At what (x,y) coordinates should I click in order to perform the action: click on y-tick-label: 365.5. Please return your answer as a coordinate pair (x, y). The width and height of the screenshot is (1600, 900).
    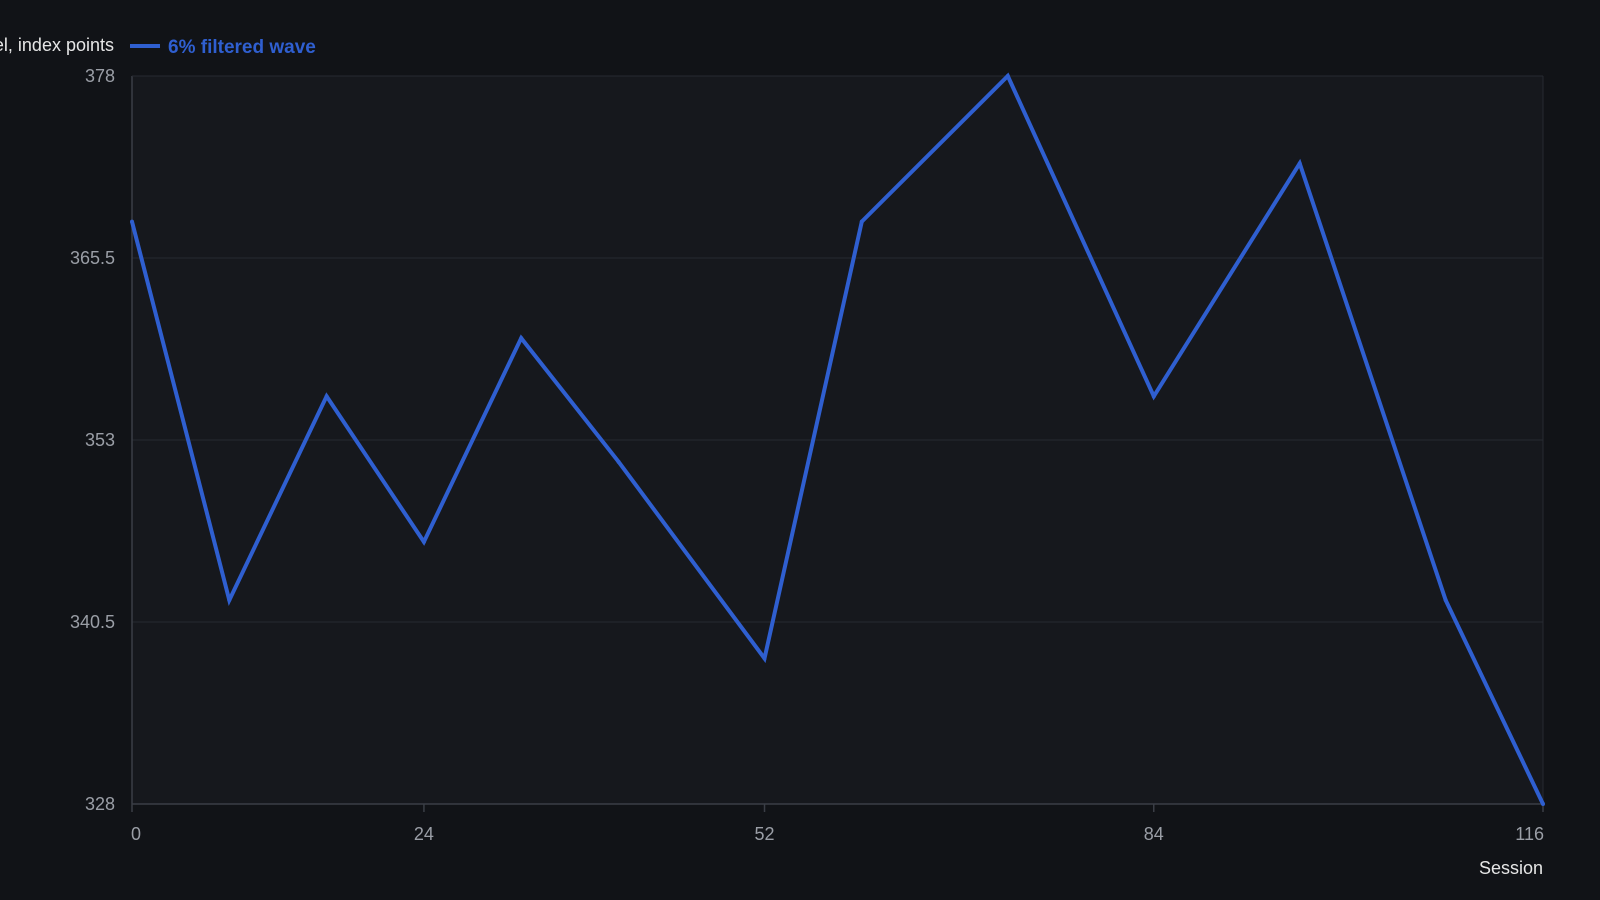
    Looking at the image, I should click on (92, 258).